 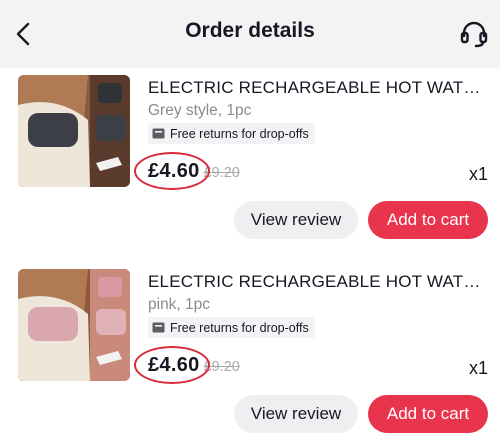 I want to click on headset-icon, so click(x=474, y=34).